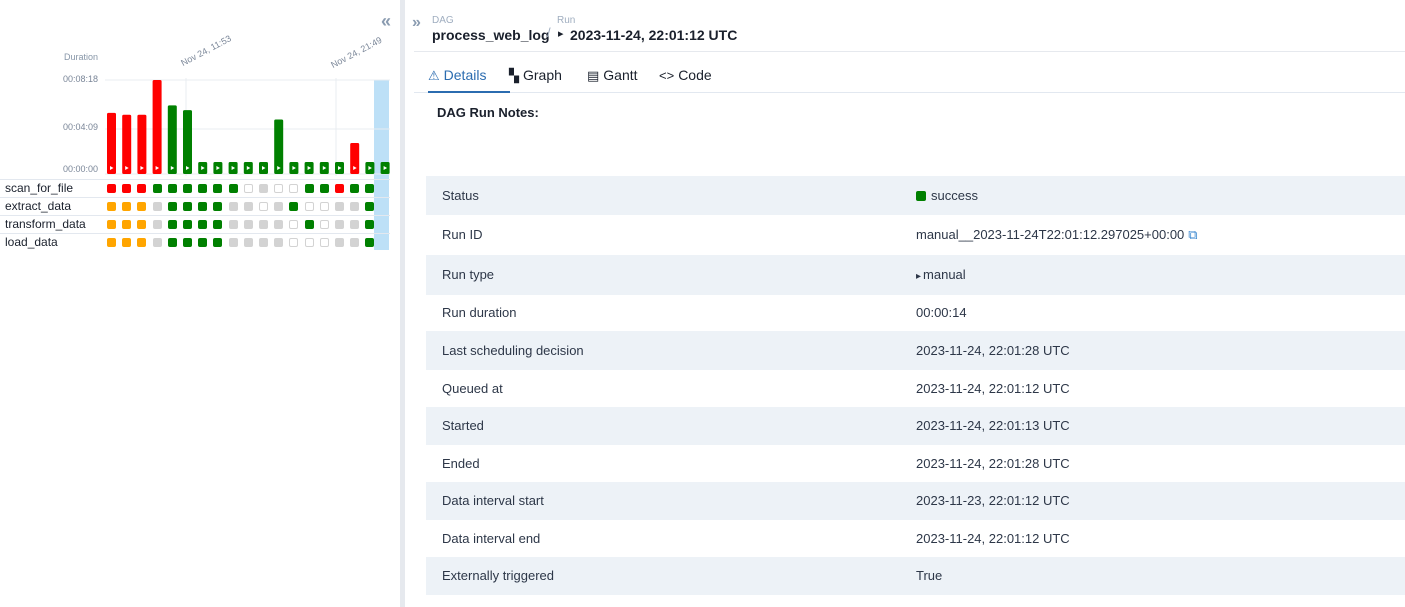  Describe the element at coordinates (1192, 235) in the screenshot. I see `copy-icon: ⧉` at that location.